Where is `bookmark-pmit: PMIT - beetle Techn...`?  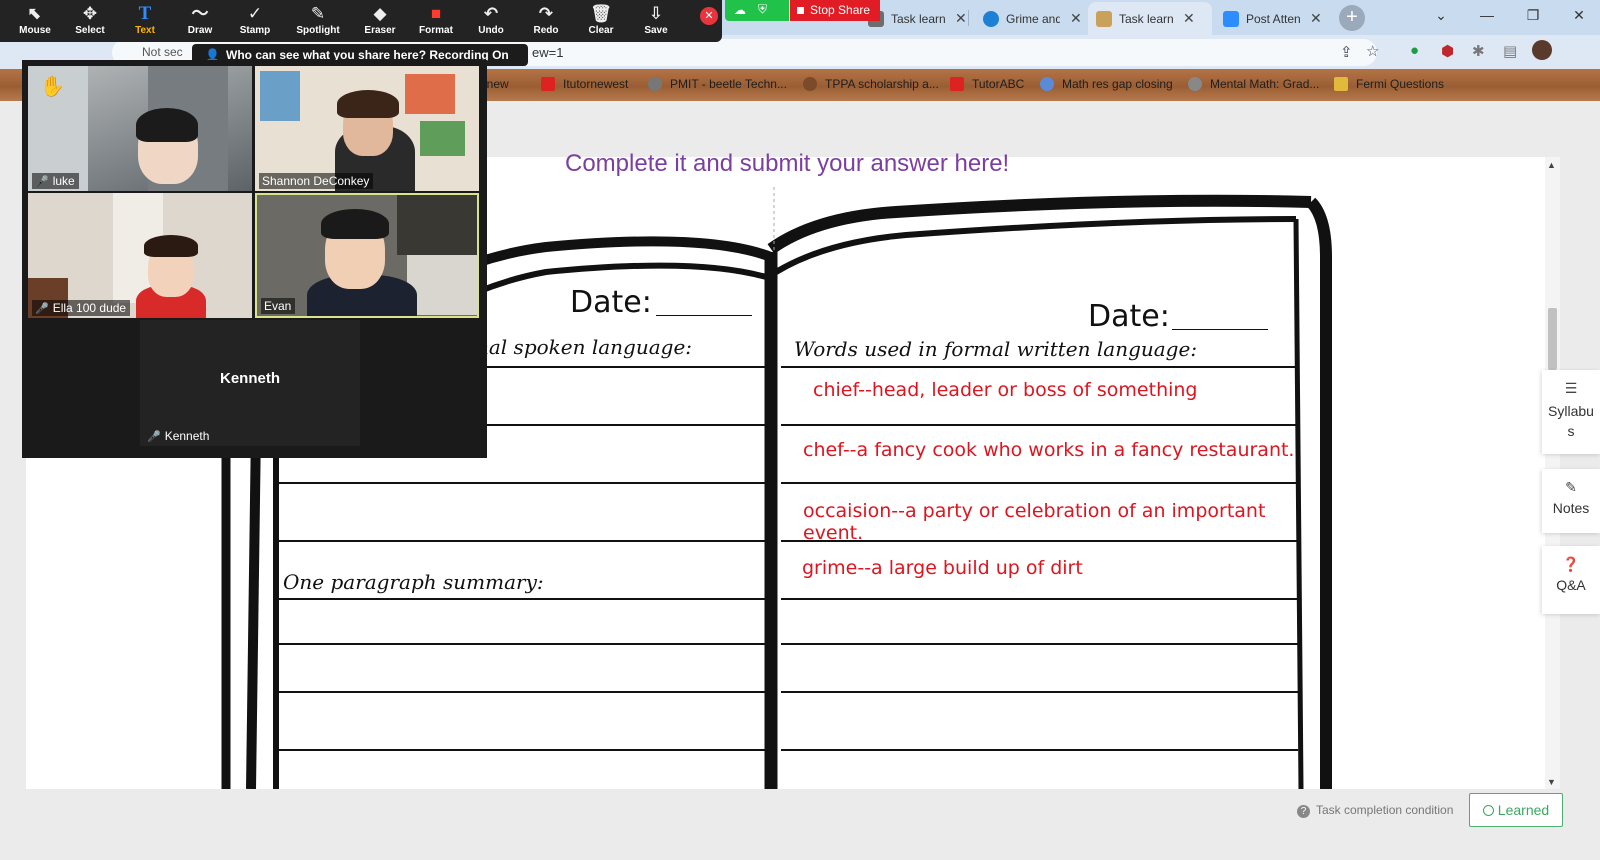 bookmark-pmit: PMIT - beetle Techn... is located at coordinates (717, 84).